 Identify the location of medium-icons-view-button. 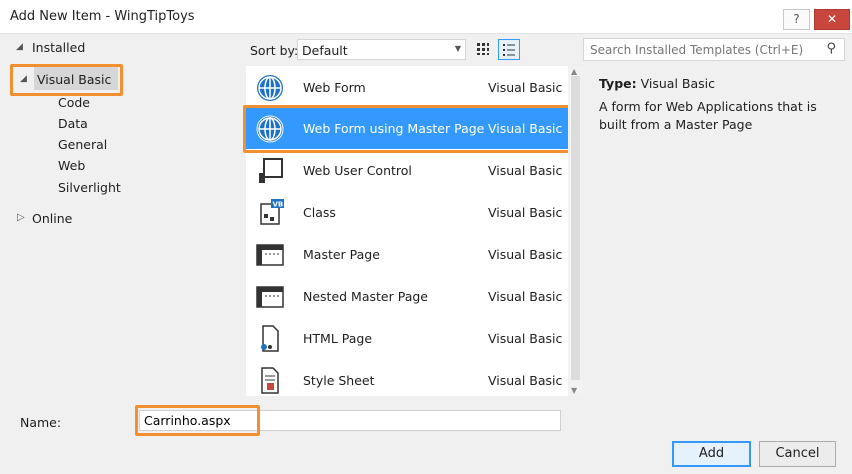
(483, 49).